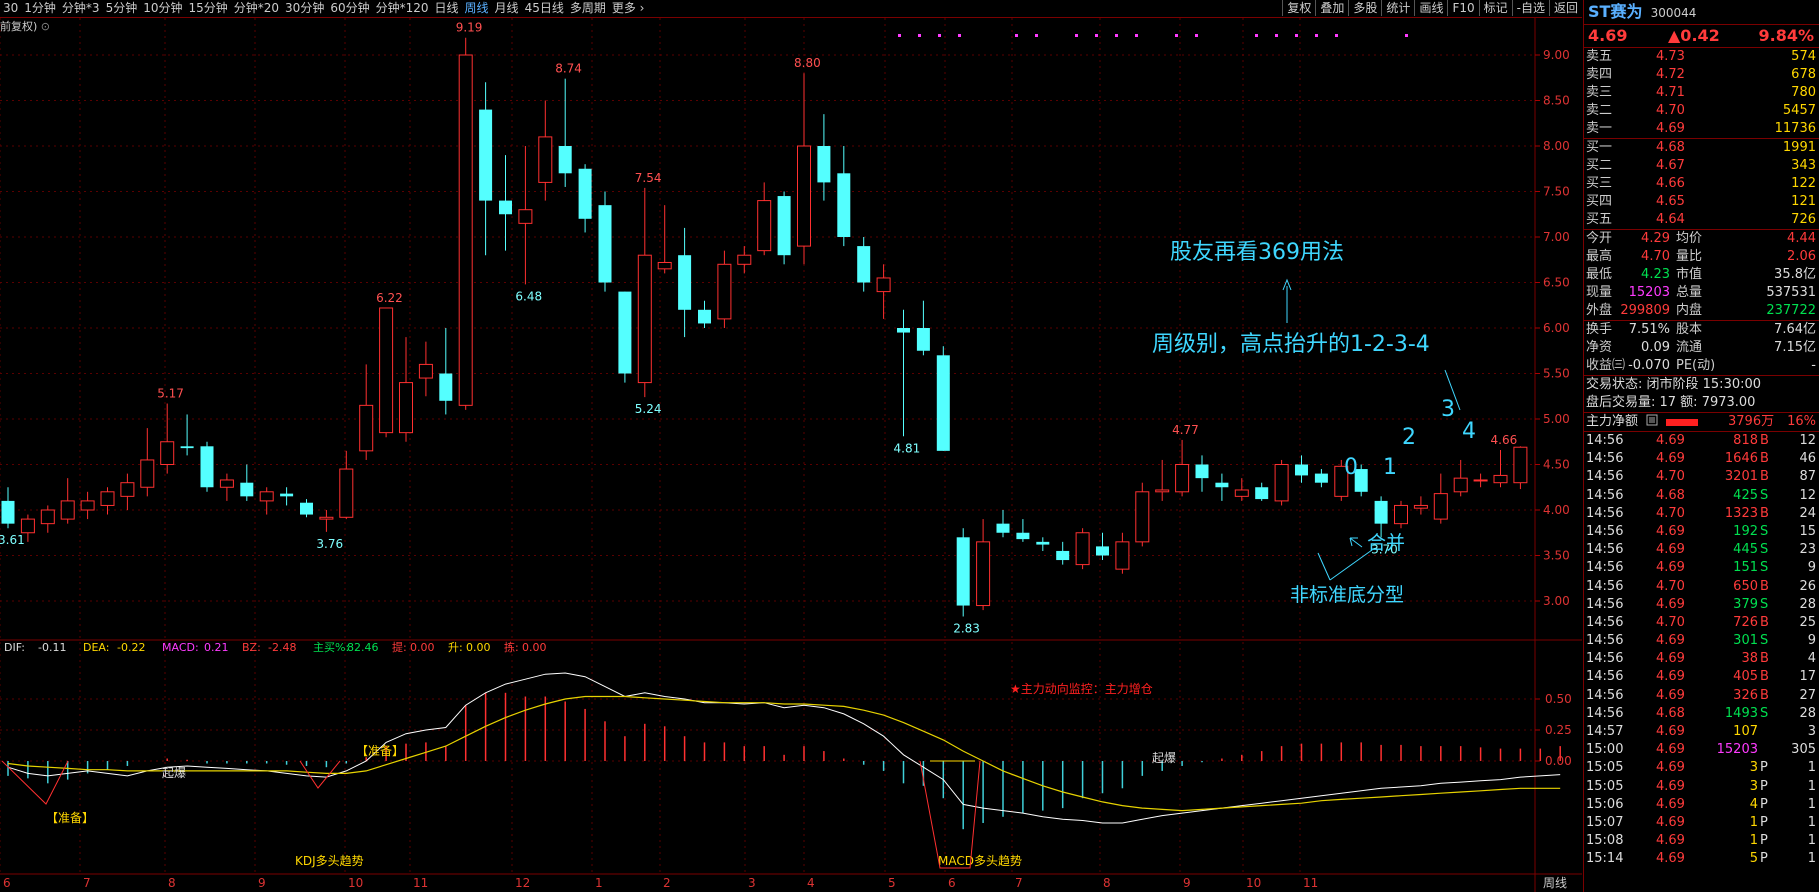 The width and height of the screenshot is (1819, 892). I want to click on period-tab-12: 月线, so click(507, 8).